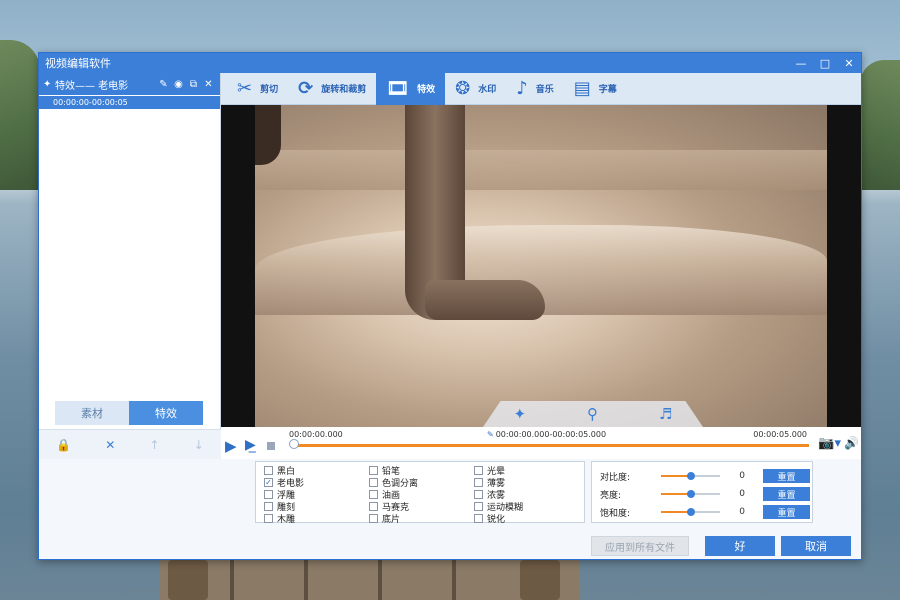 Image resolution: width=900 pixels, height=600 pixels. What do you see at coordinates (269, 90) in the screenshot?
I see `tool-cut-label: 剪切` at bounding box center [269, 90].